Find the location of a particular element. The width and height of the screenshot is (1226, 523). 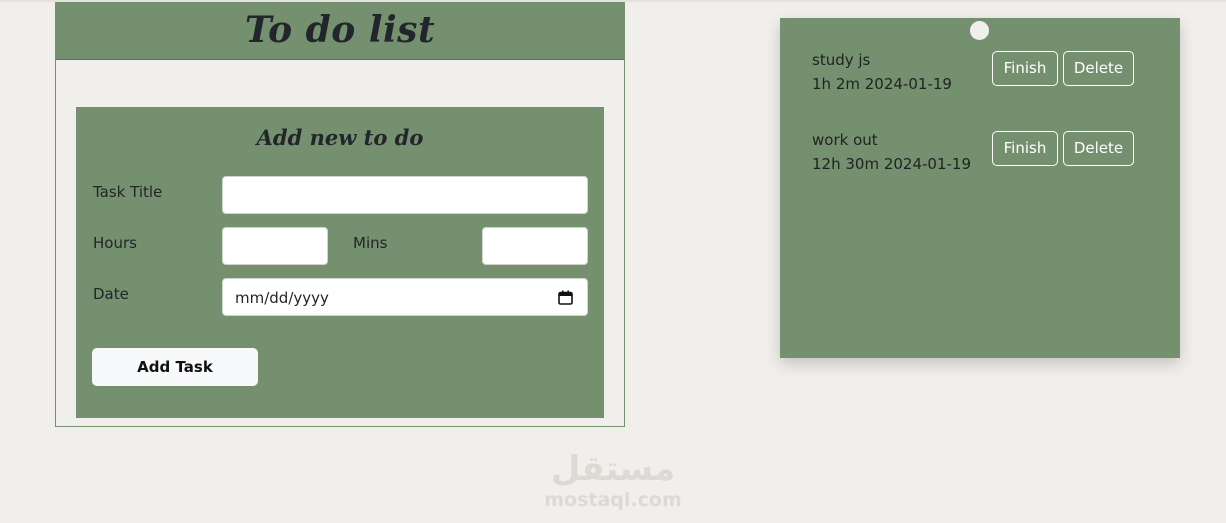

watermark-latin: mostaql.com is located at coordinates (613, 500).